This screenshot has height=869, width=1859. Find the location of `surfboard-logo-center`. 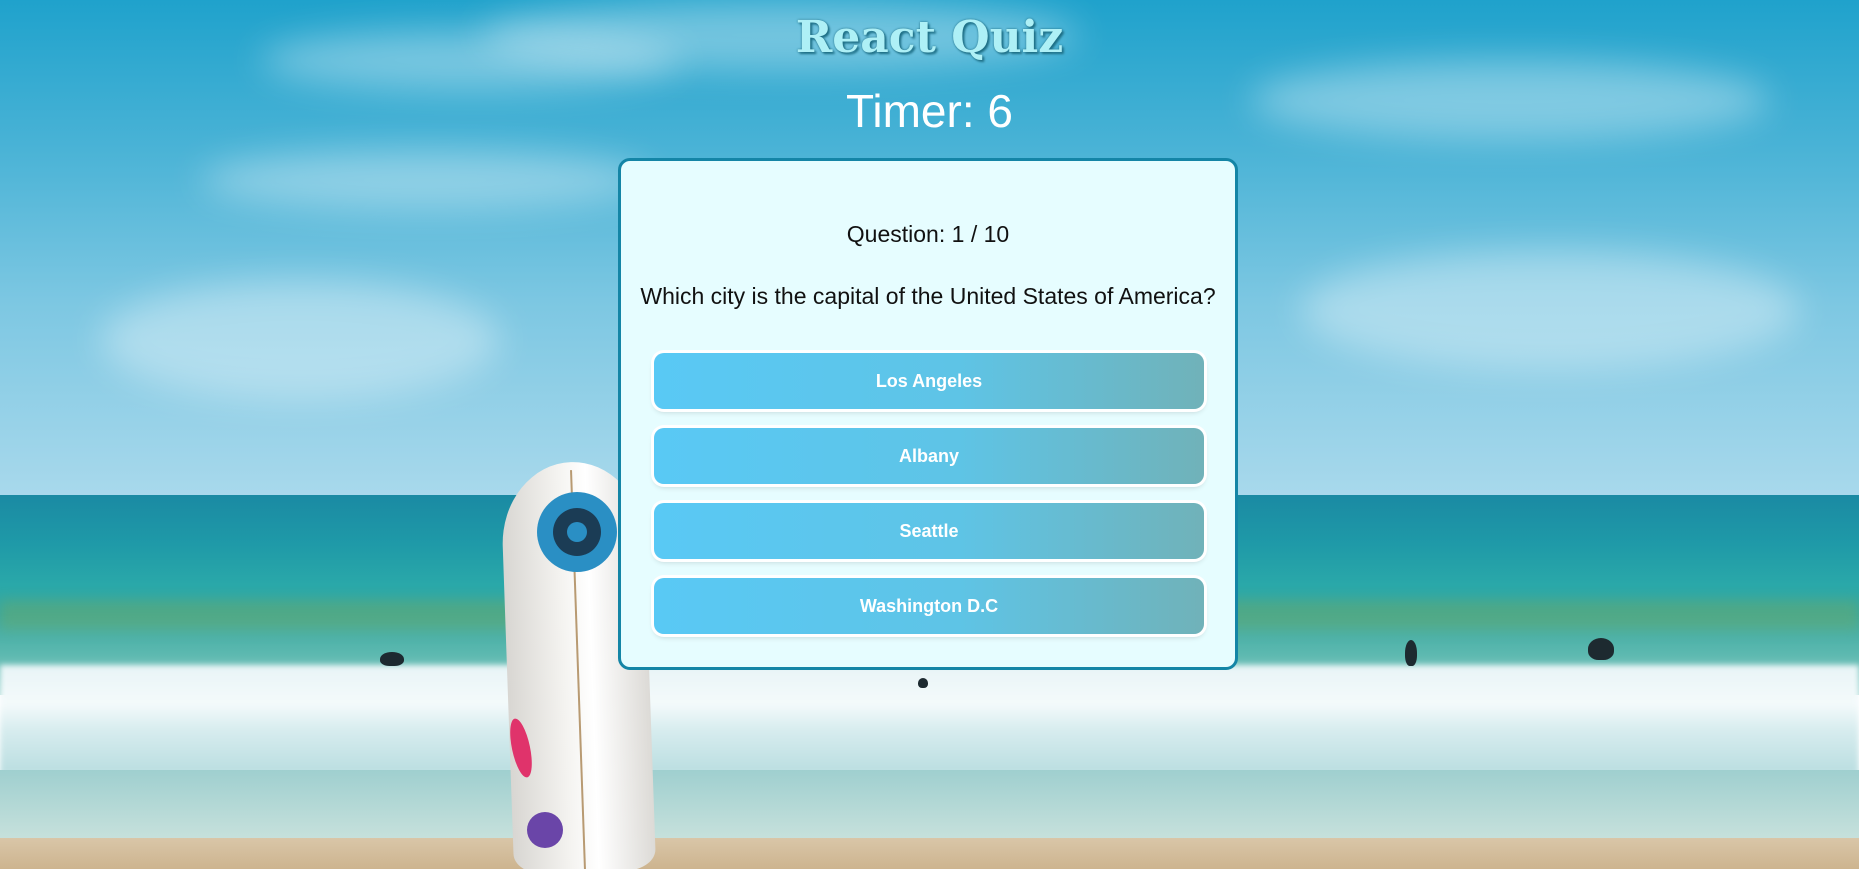

surfboard-logo-center is located at coordinates (577, 532).